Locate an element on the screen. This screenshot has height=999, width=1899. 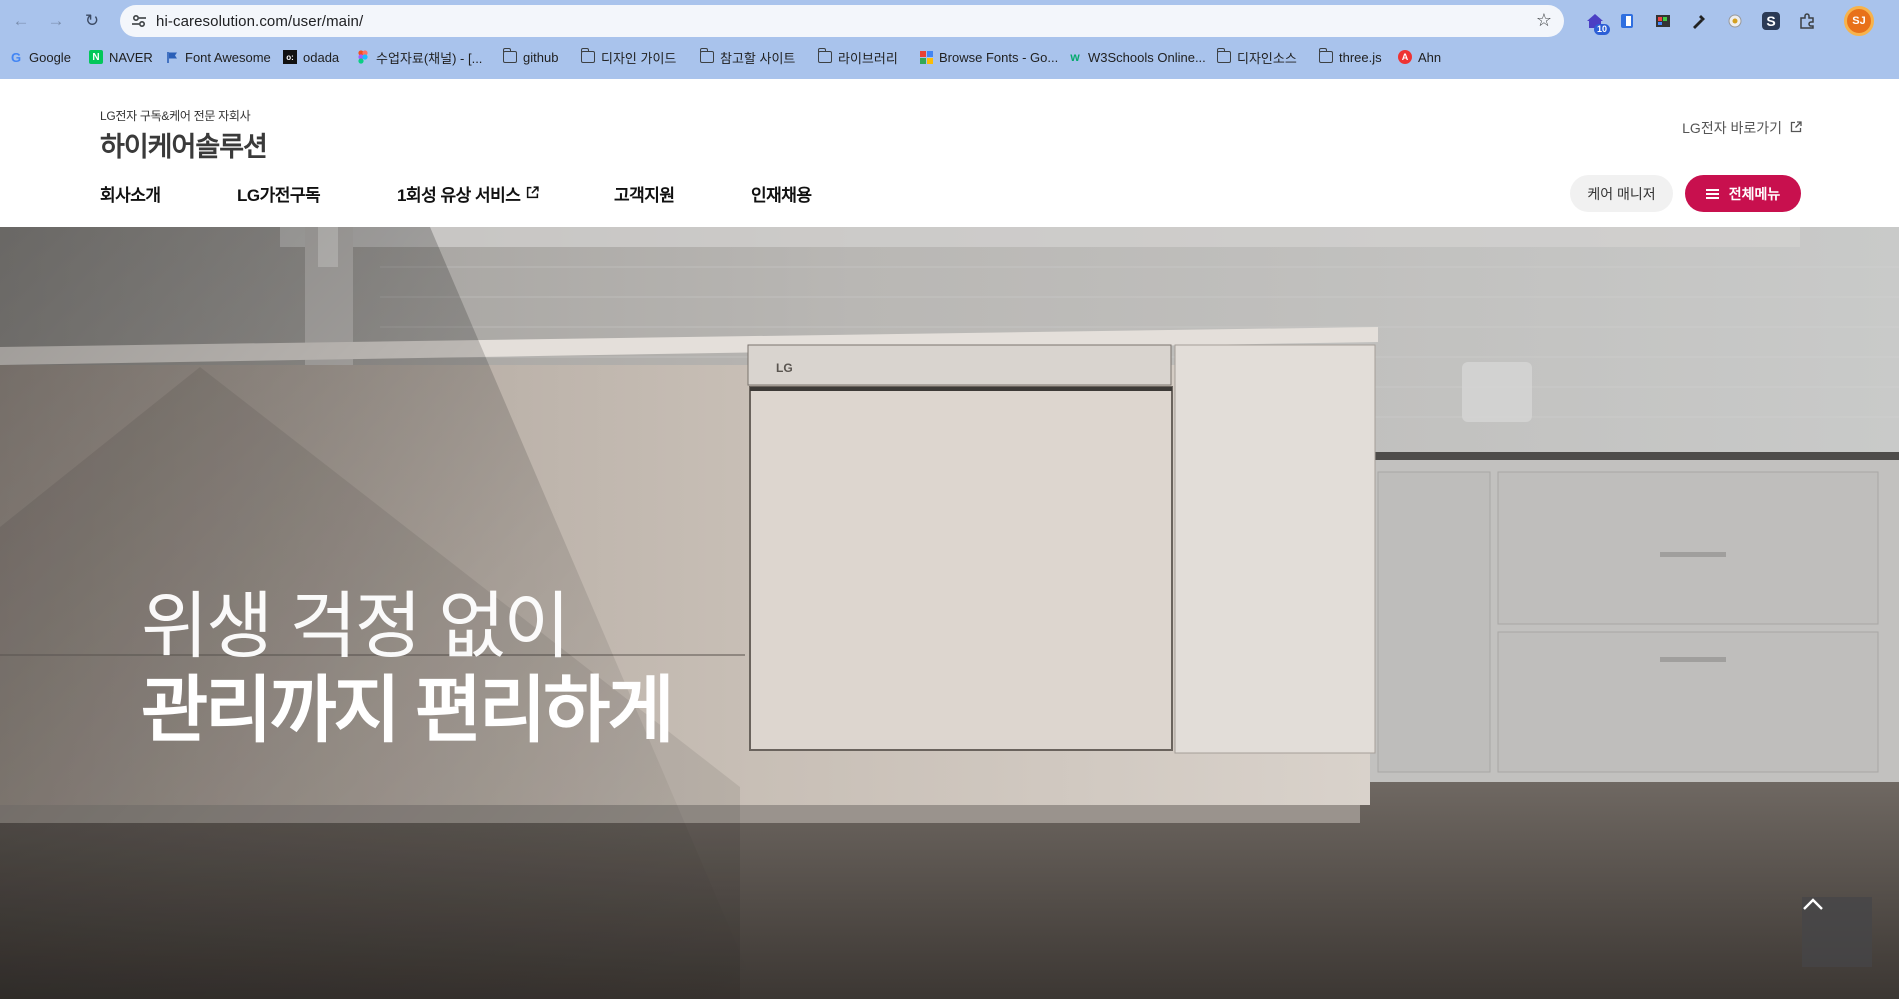
svg-text: S is located at coordinates (1770, 21).